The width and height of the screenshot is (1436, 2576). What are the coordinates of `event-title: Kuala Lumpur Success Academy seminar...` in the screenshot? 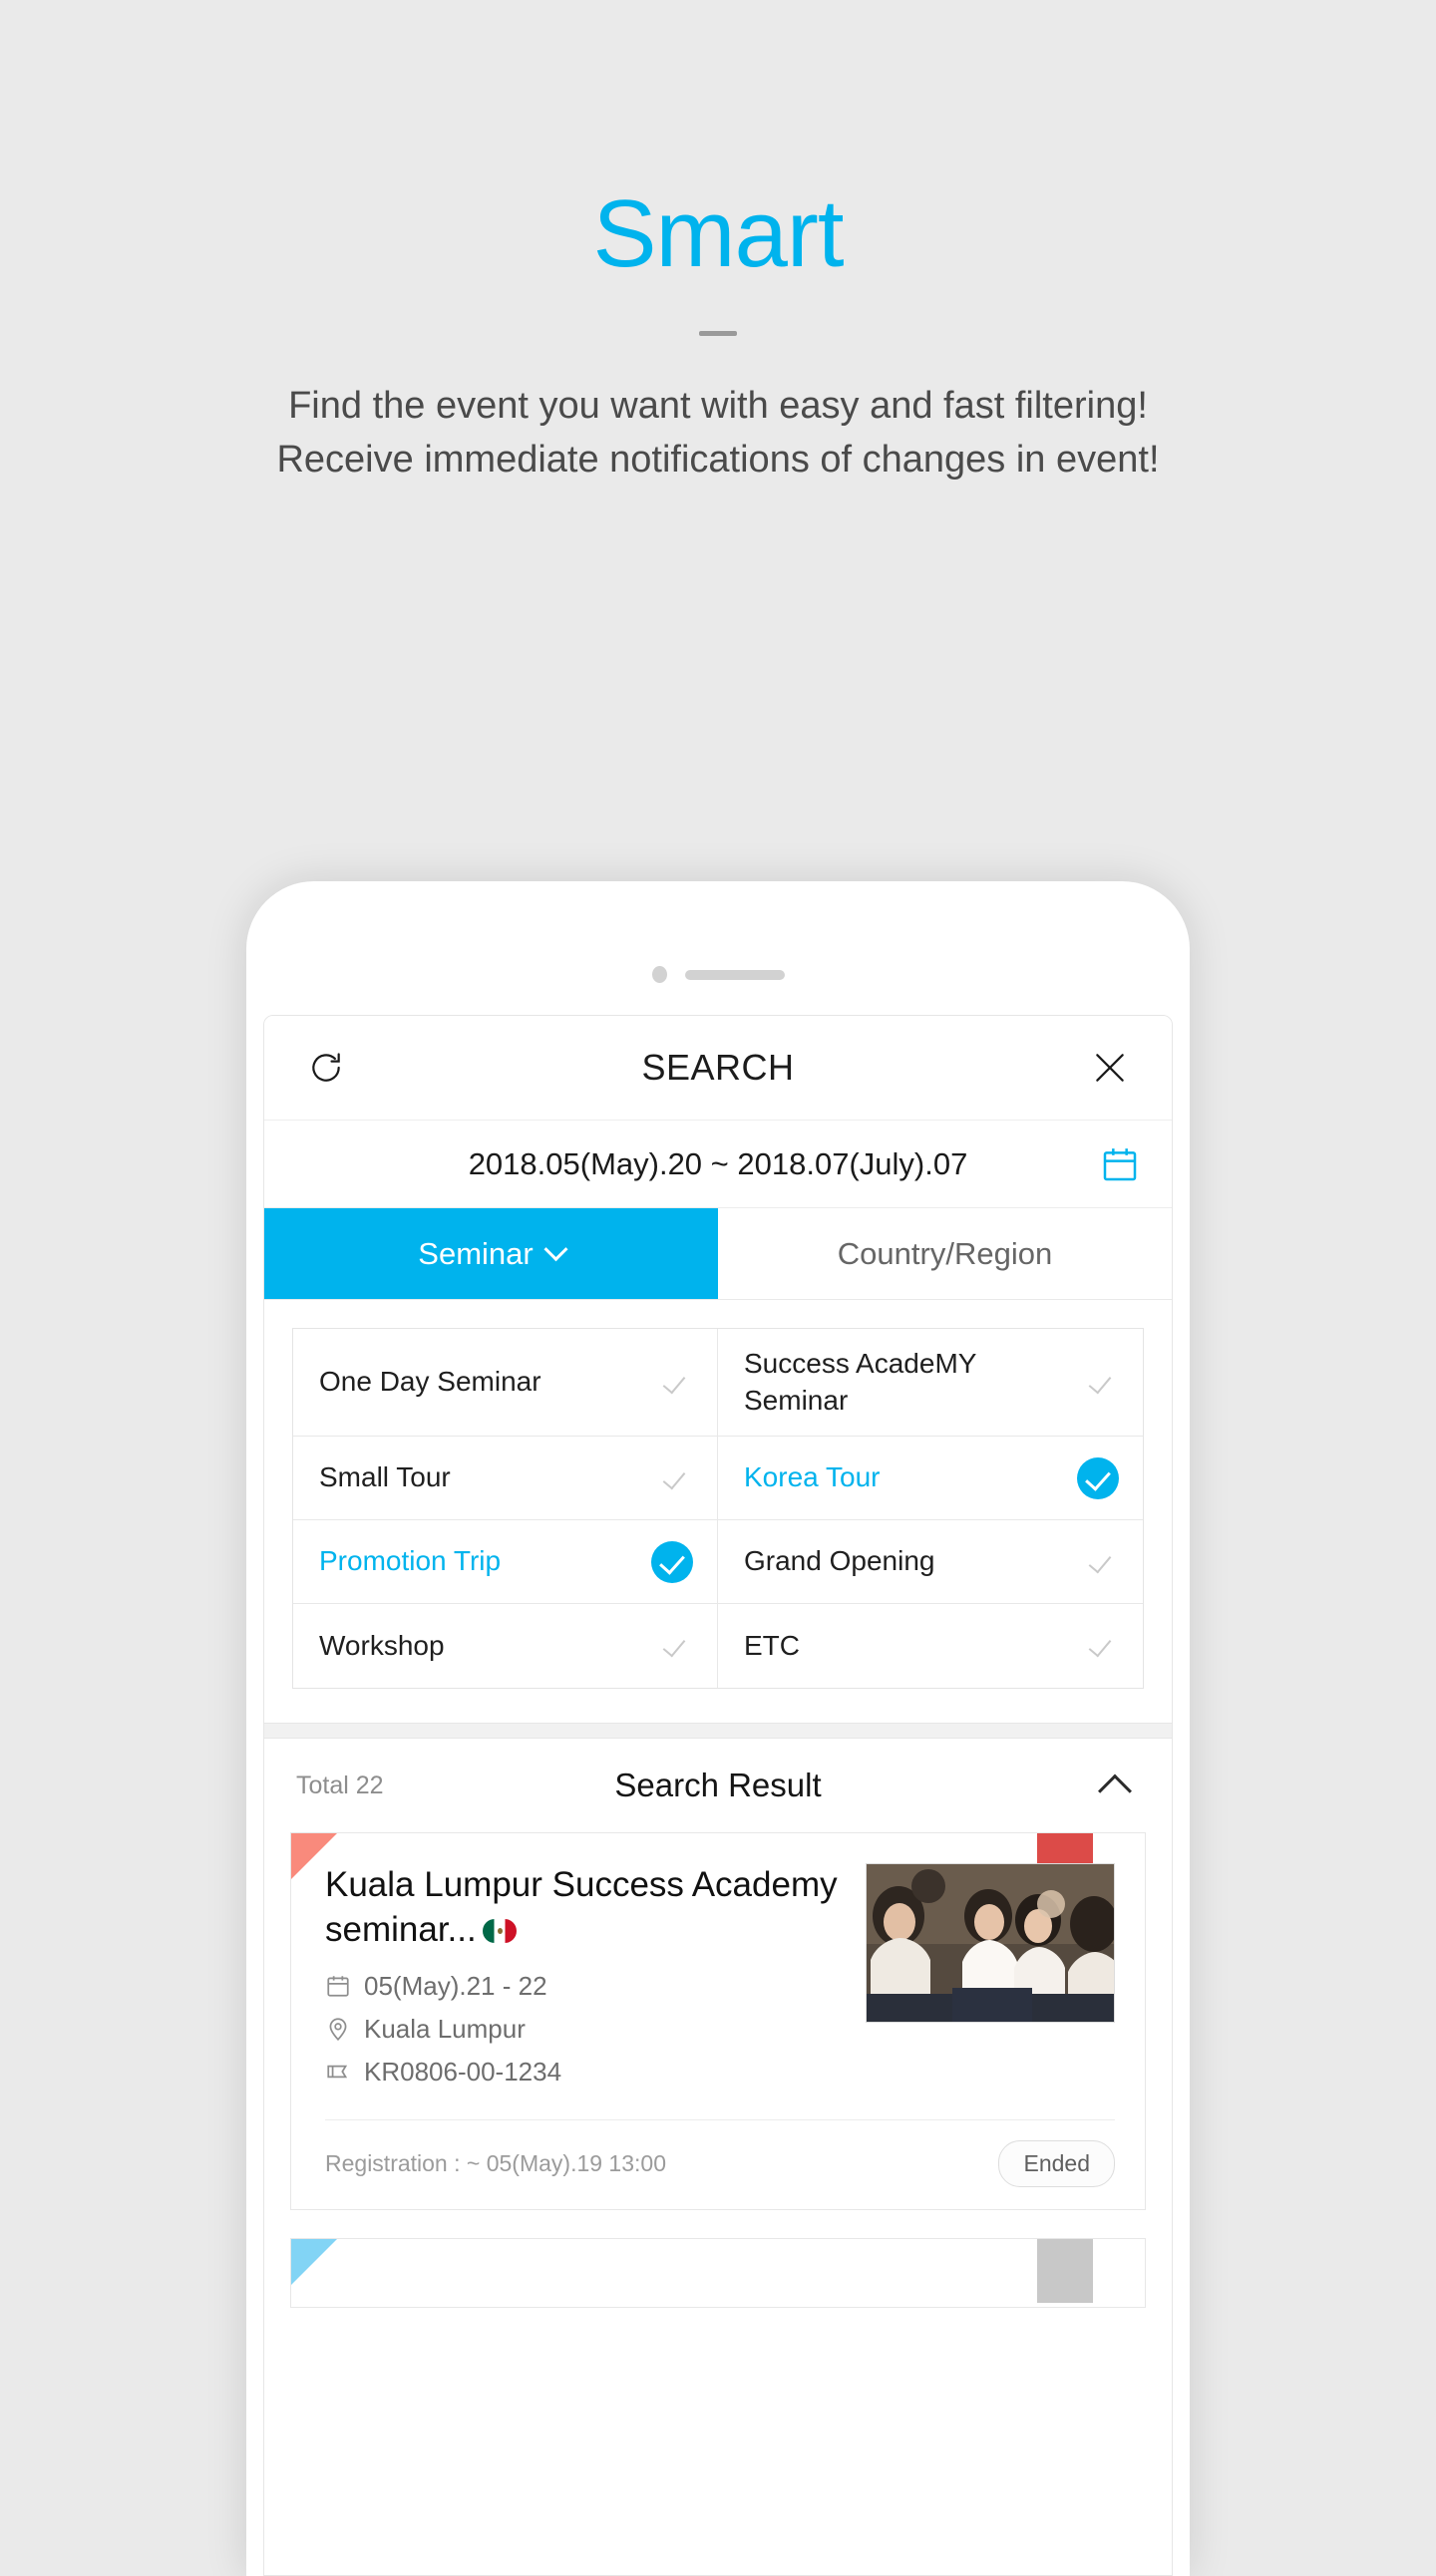 It's located at (585, 1908).